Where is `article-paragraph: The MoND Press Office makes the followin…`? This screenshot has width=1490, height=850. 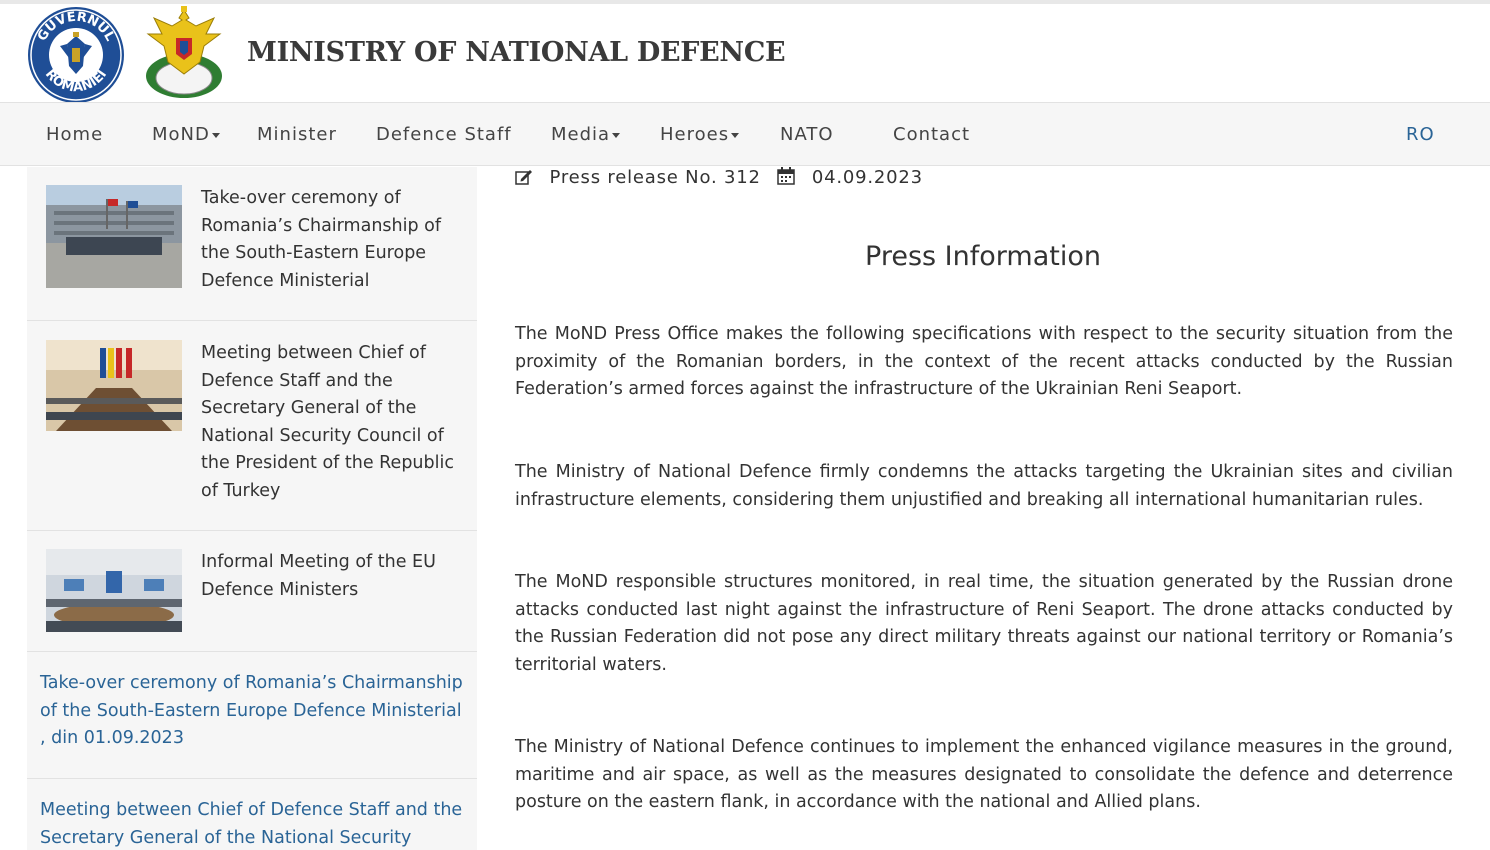
article-paragraph: The MoND Press Office makes the followin… is located at coordinates (984, 361).